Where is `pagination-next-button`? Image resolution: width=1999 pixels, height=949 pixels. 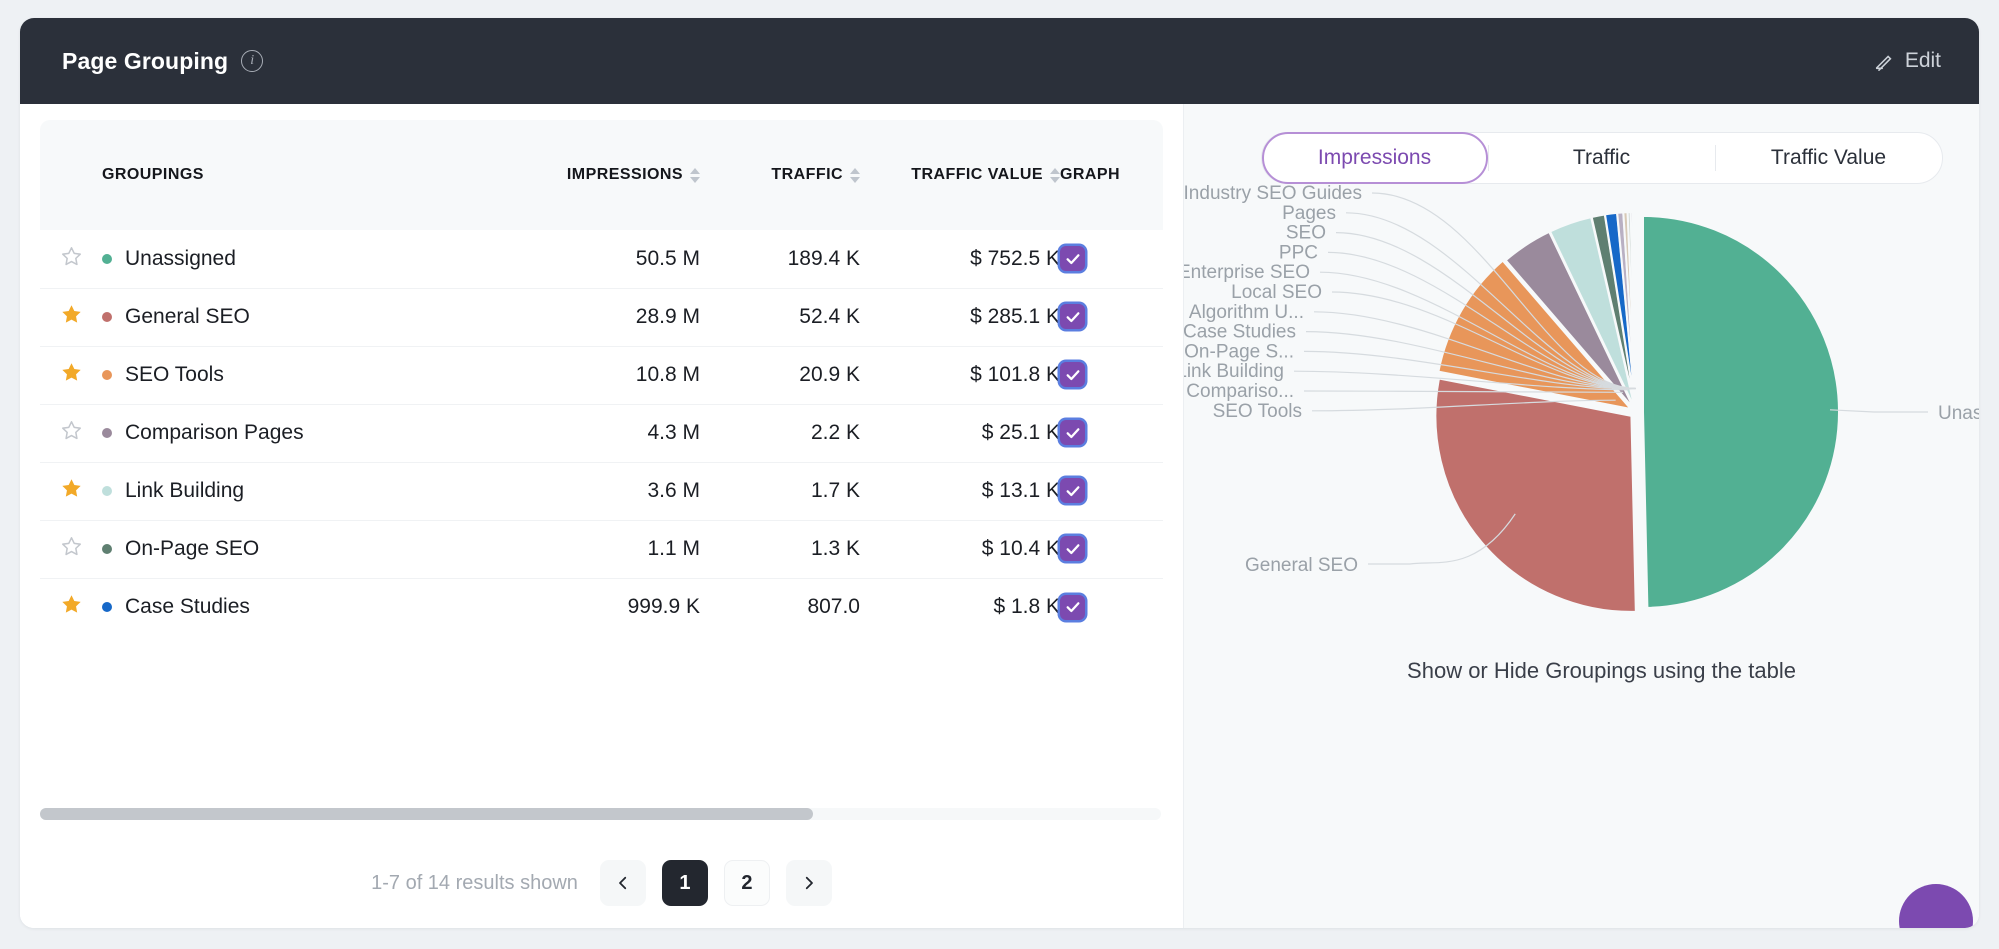
pagination-next-button is located at coordinates (808, 883).